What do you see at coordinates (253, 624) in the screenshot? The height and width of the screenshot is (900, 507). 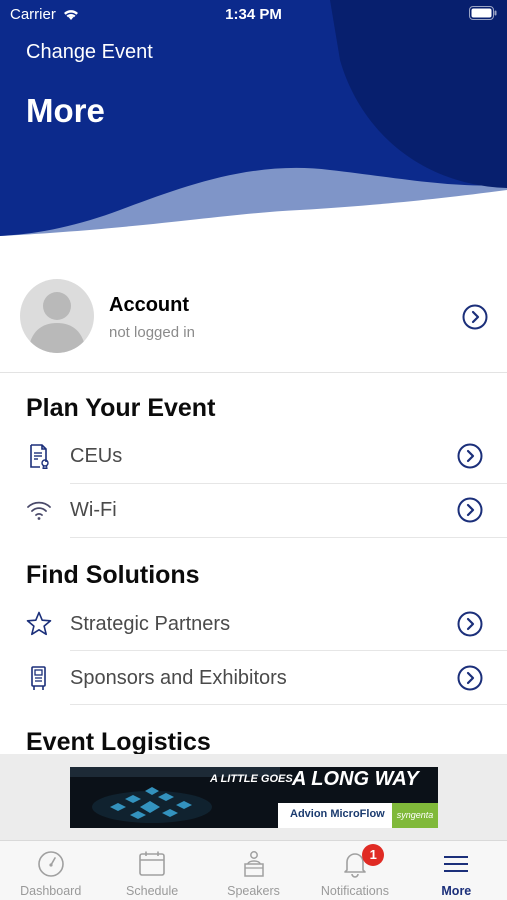 I see `list-item-strategic-partners: Strategic Partners` at bounding box center [253, 624].